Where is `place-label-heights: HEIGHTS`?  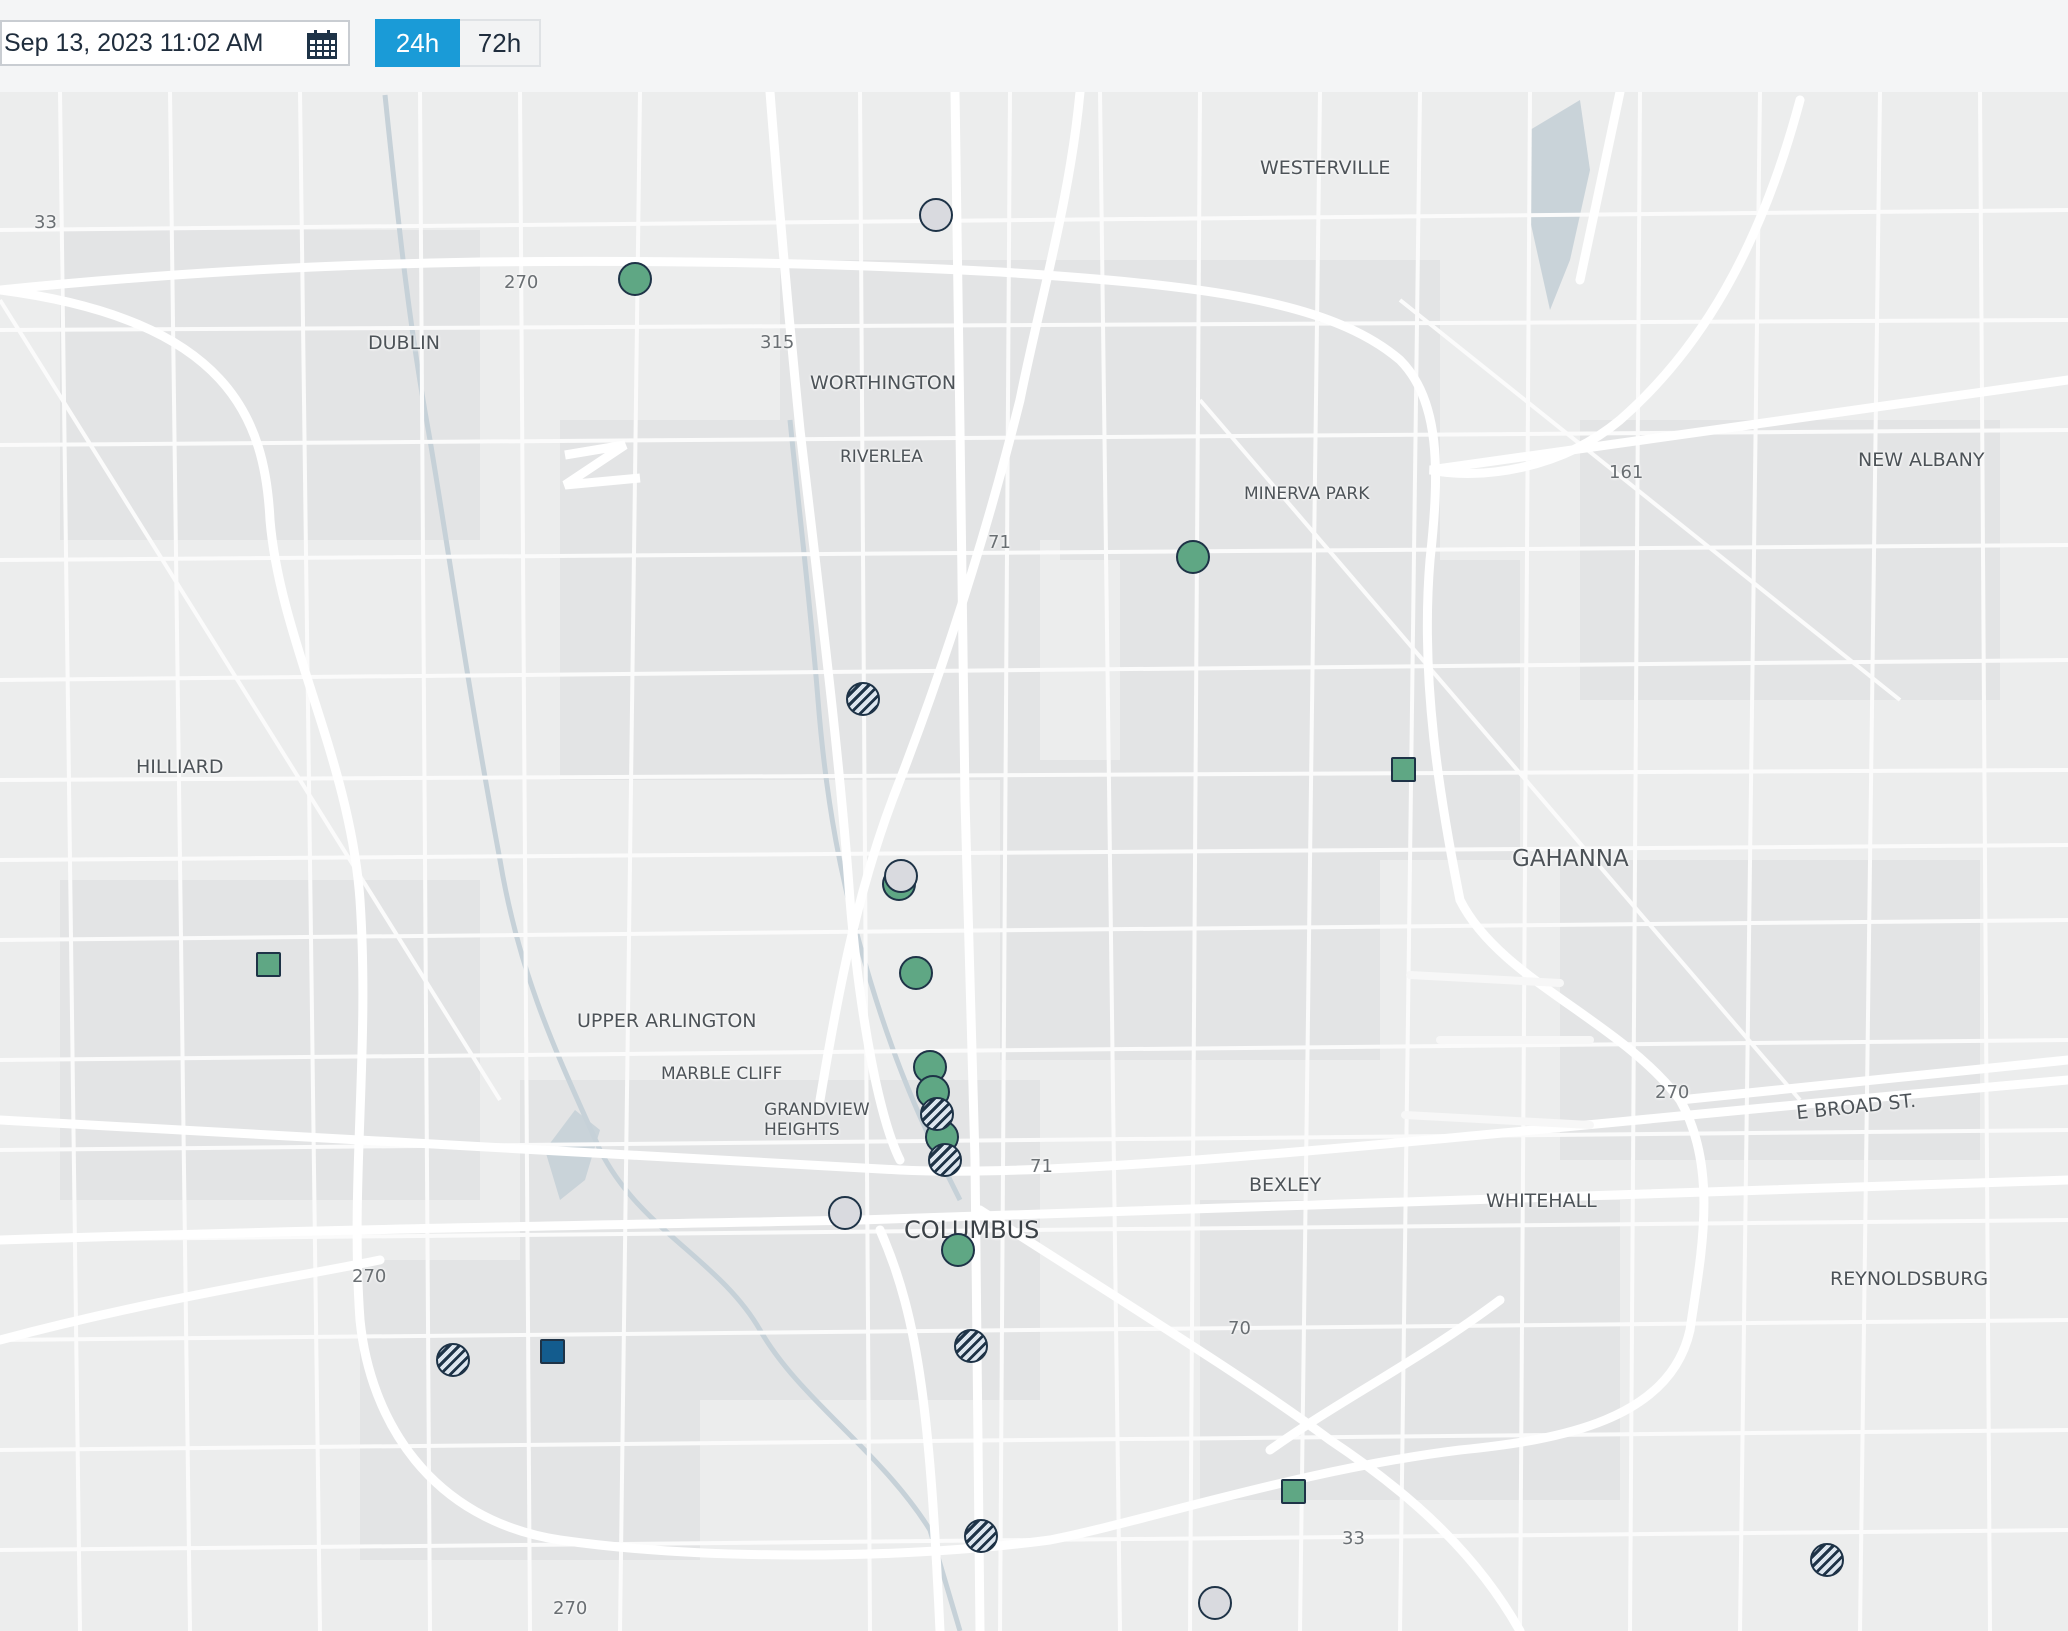 place-label-heights: HEIGHTS is located at coordinates (802, 1130).